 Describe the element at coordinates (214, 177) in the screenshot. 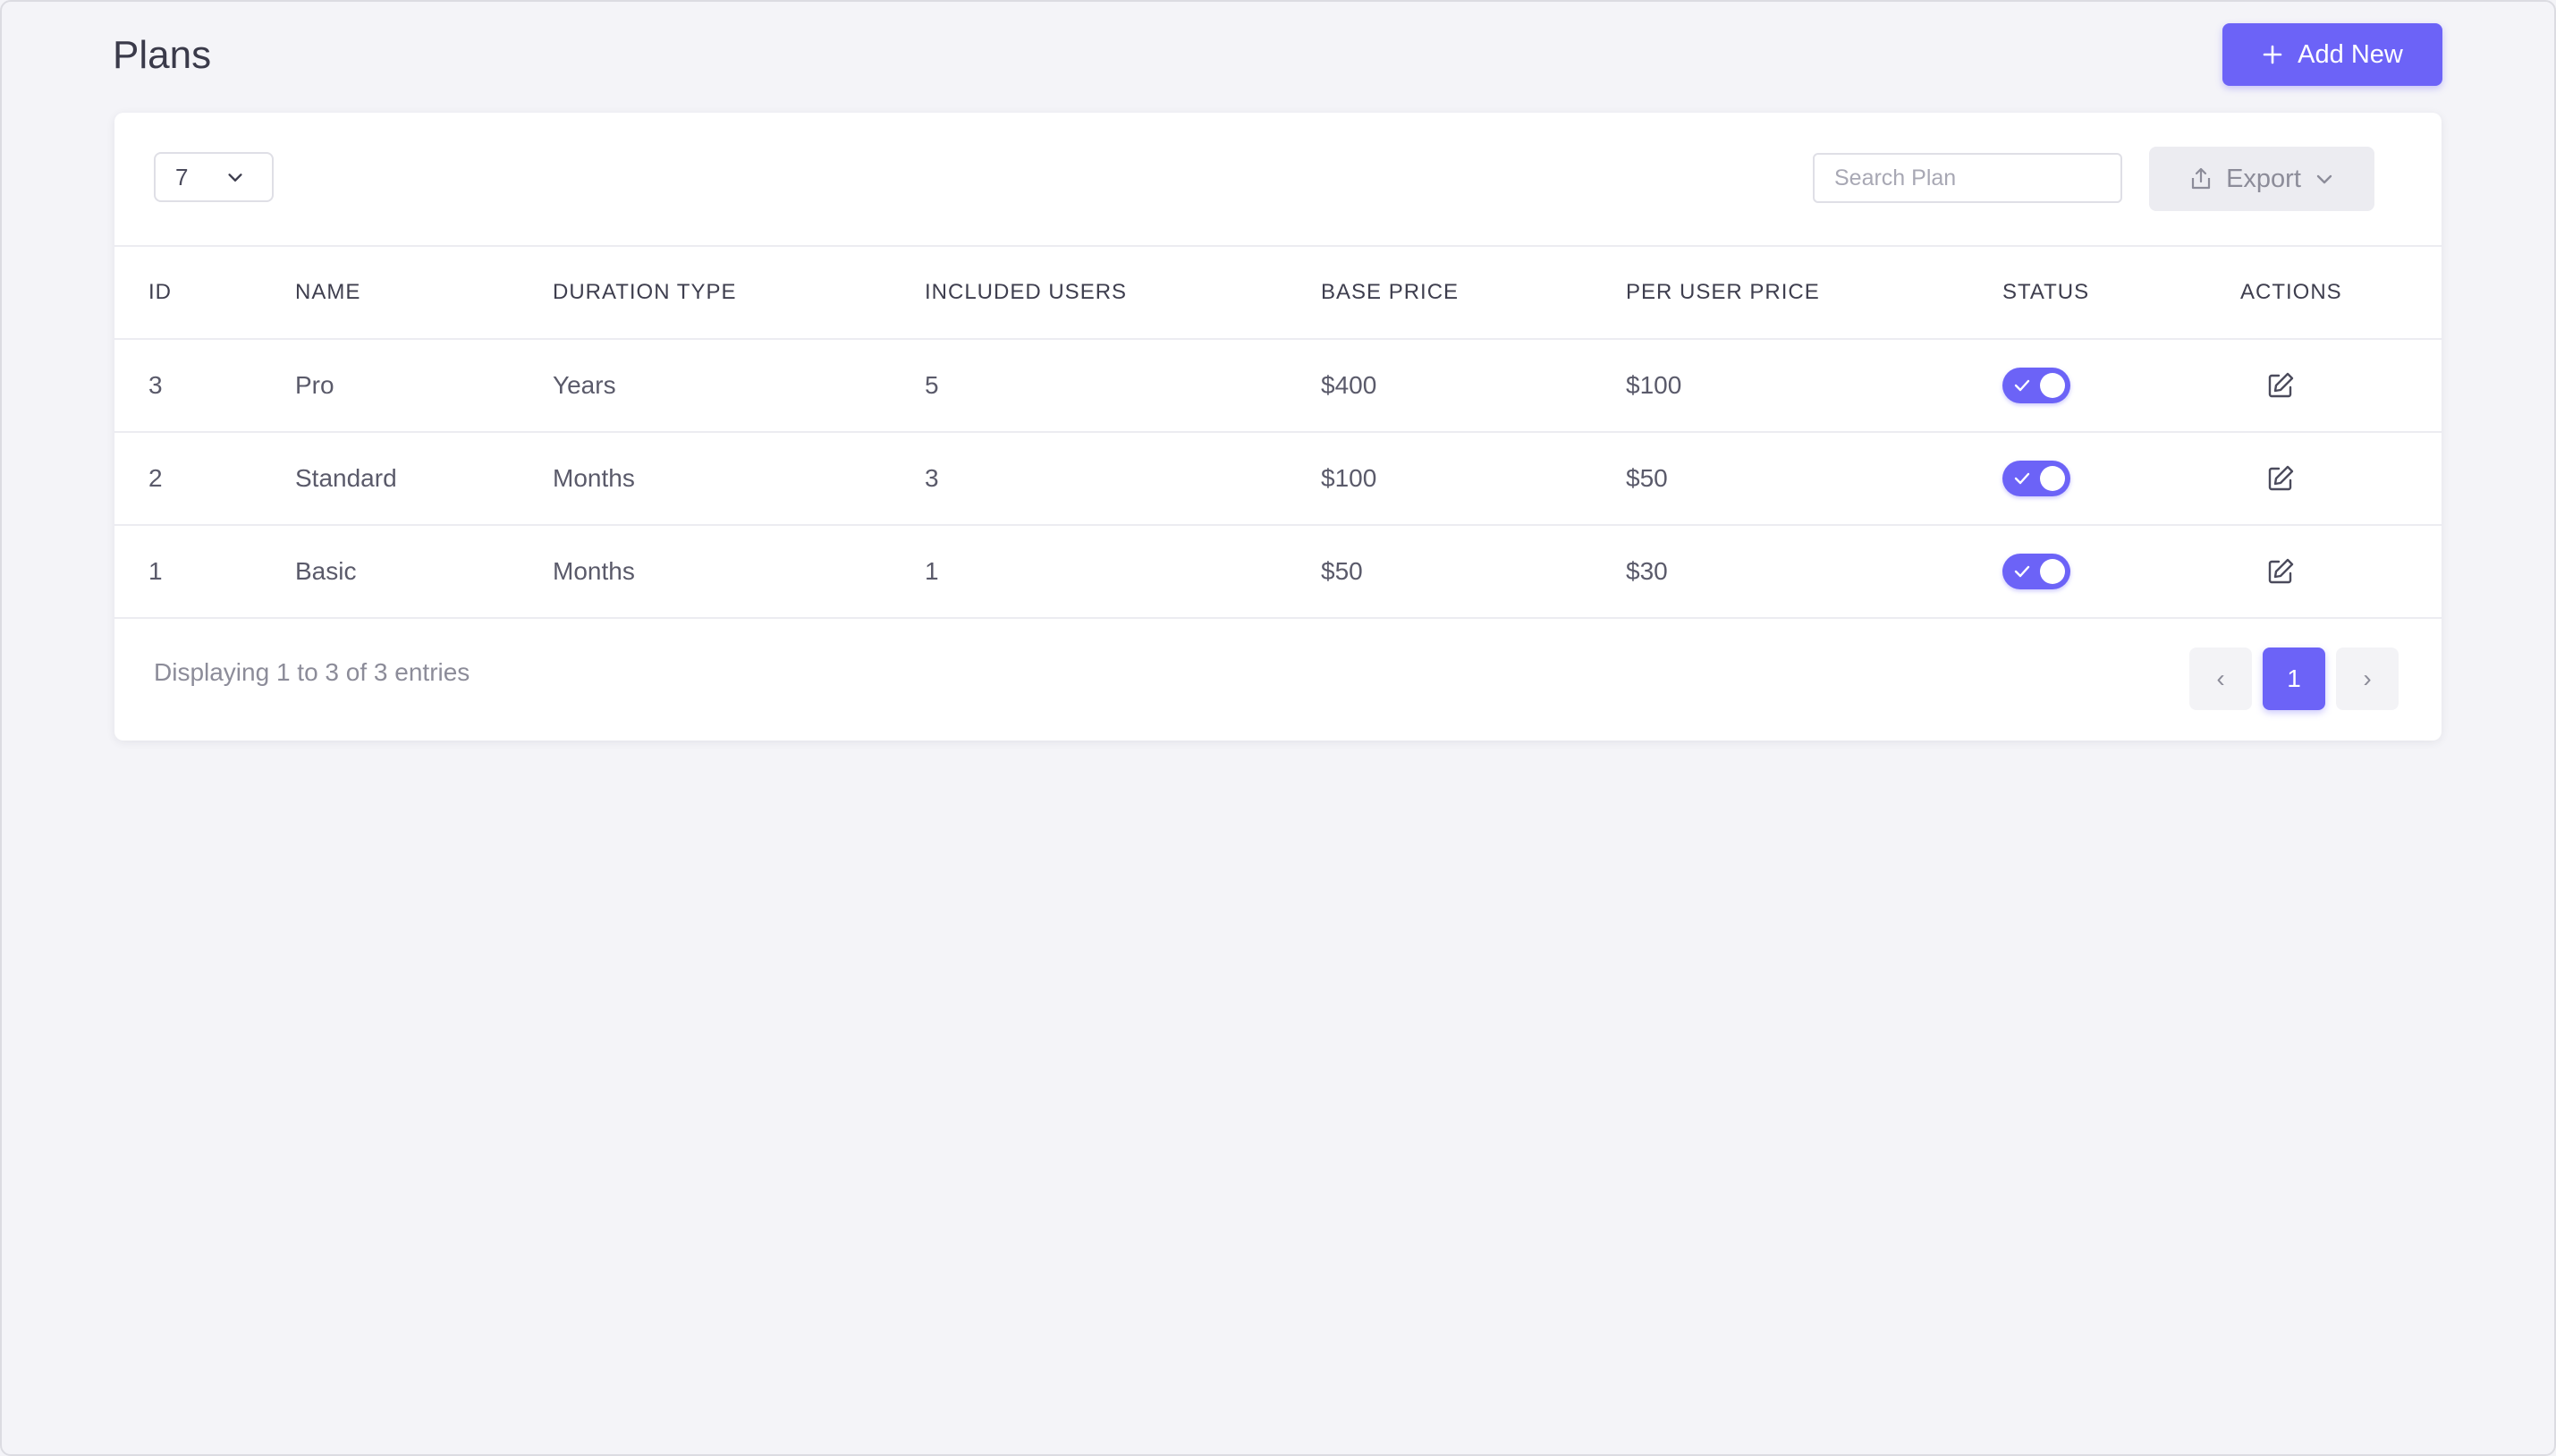

I see `page-size-select: 7` at that location.